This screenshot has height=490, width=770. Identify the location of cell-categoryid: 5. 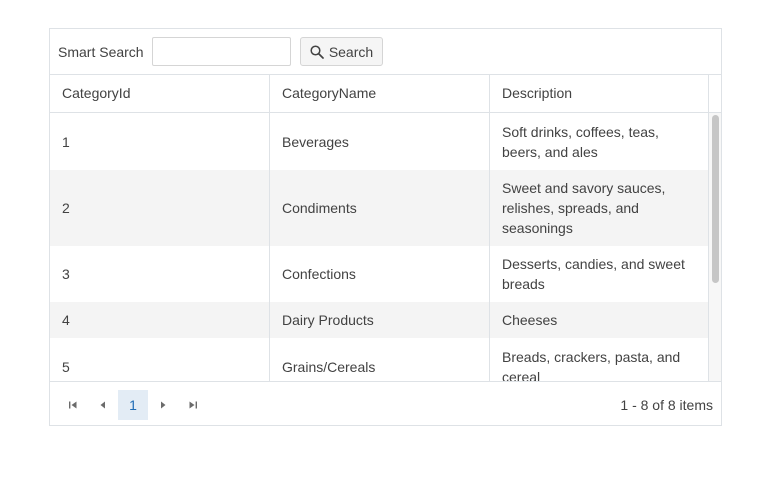
(160, 359).